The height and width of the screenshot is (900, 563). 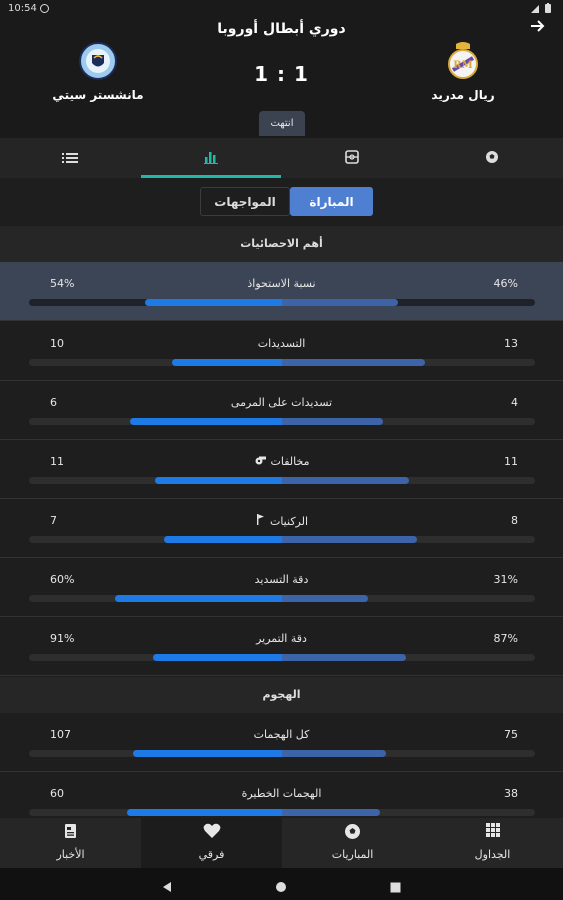 I want to click on man-city-crest-icon, so click(x=98, y=61).